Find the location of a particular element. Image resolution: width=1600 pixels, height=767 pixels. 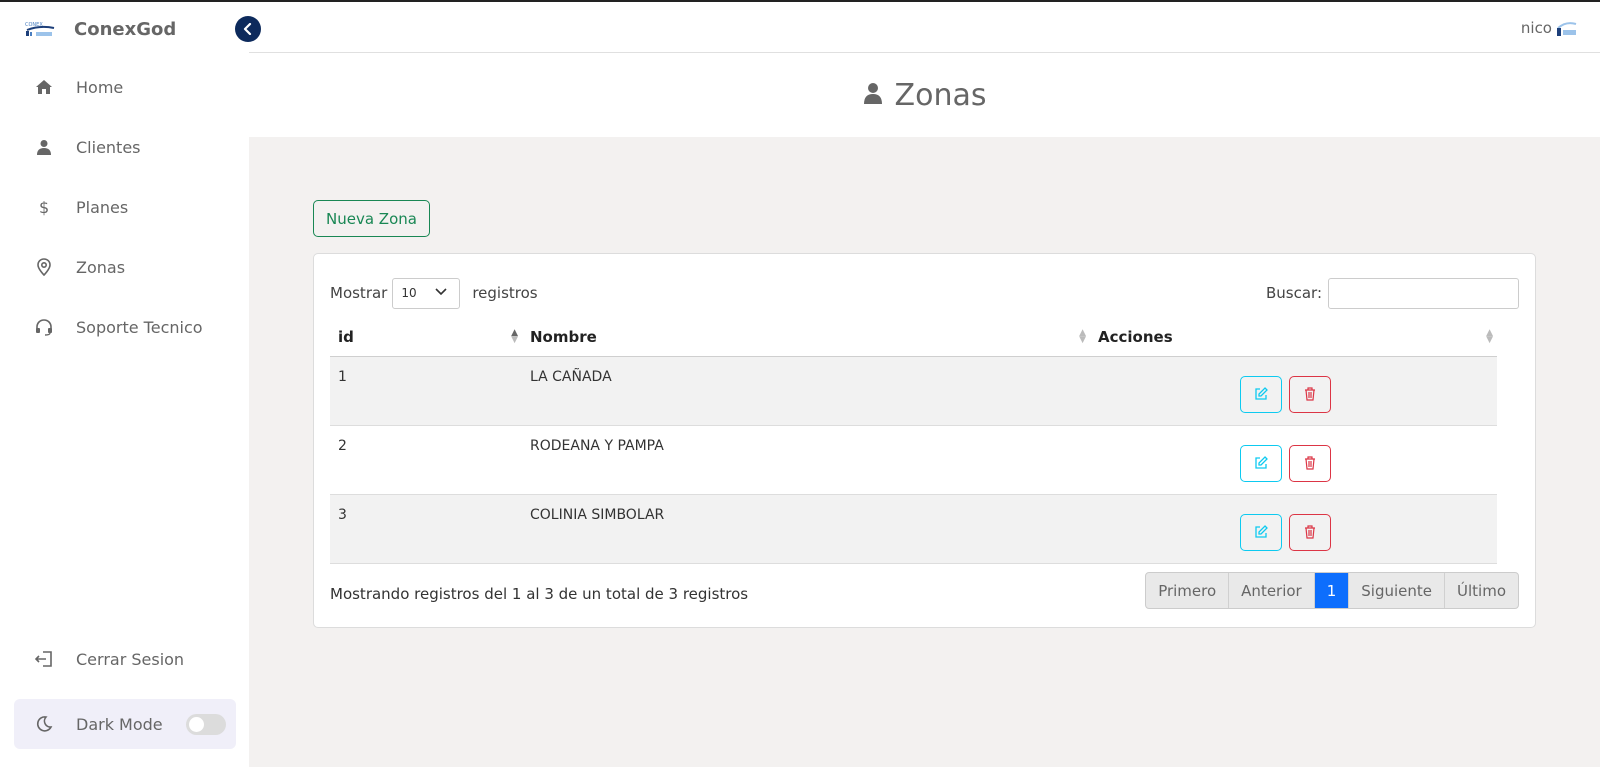

column-header-label: Acciones is located at coordinates (1135, 336).